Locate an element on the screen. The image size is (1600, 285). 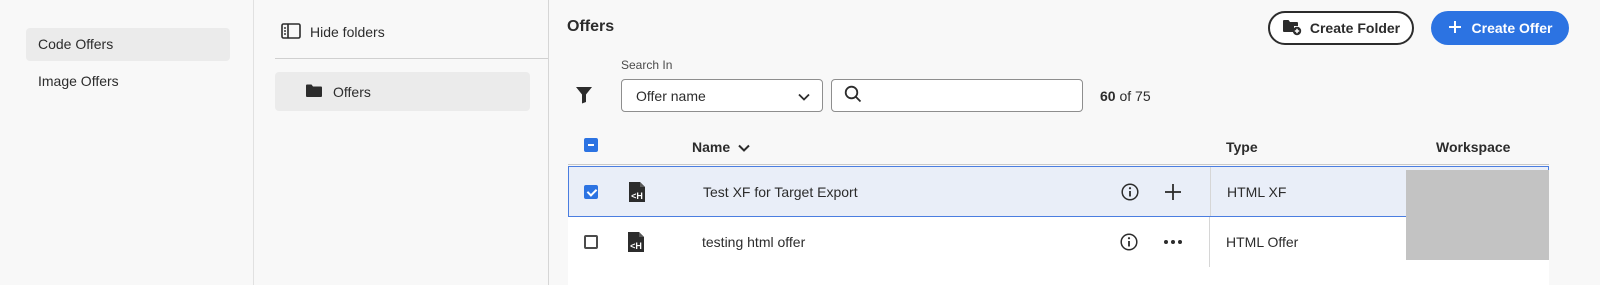
row-type: HTML XF is located at coordinates (1257, 191).